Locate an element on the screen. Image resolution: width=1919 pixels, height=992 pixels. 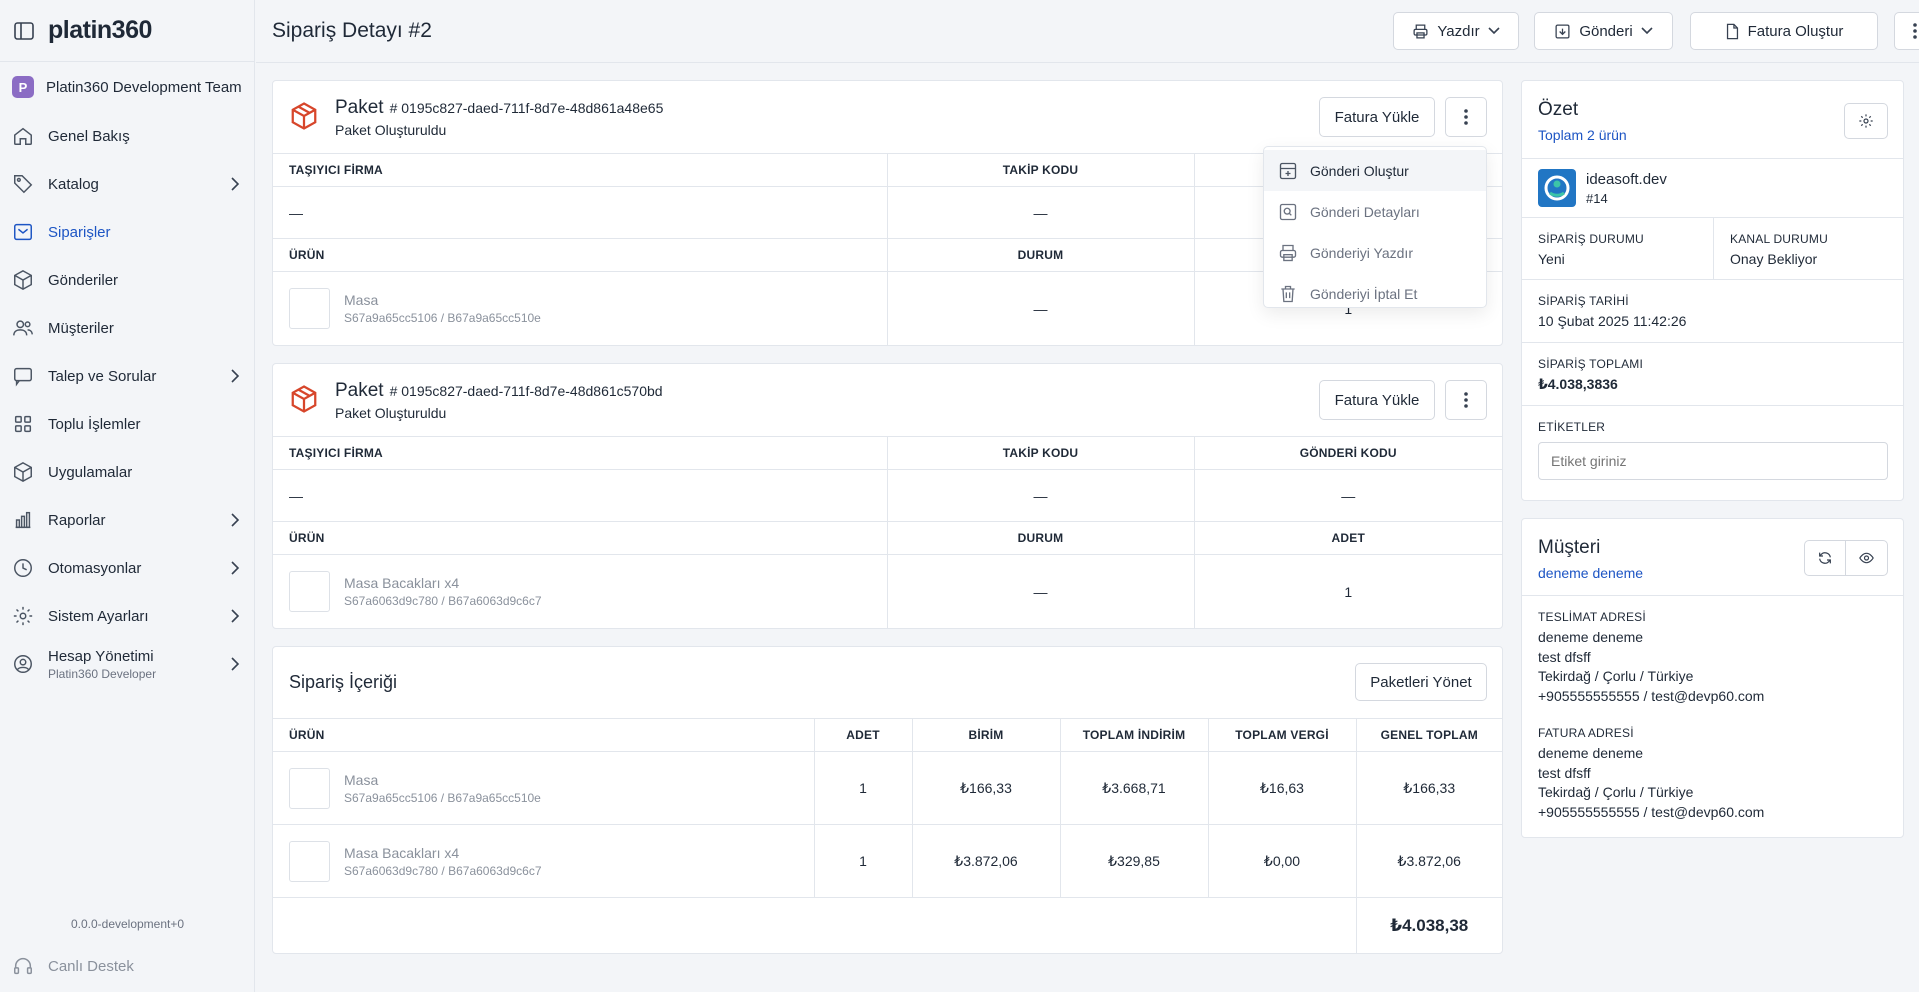
channel-status-label: KANAL DURUMU is located at coordinates (1779, 239).